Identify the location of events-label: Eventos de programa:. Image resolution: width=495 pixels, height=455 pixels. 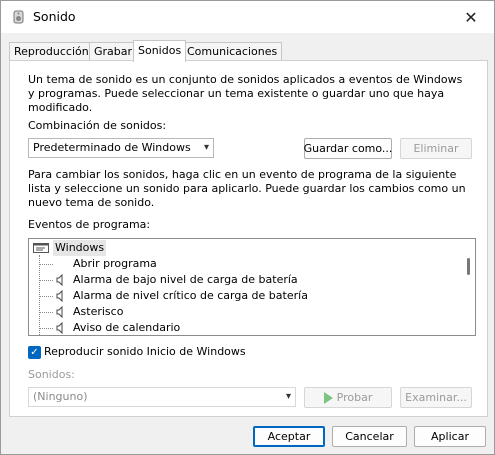
(89, 224).